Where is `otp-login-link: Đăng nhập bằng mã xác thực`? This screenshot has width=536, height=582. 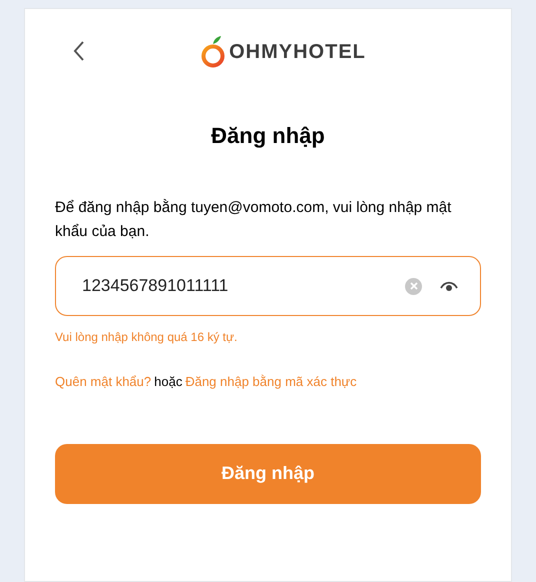
otp-login-link: Đăng nhập bằng mã xác thực is located at coordinates (271, 382).